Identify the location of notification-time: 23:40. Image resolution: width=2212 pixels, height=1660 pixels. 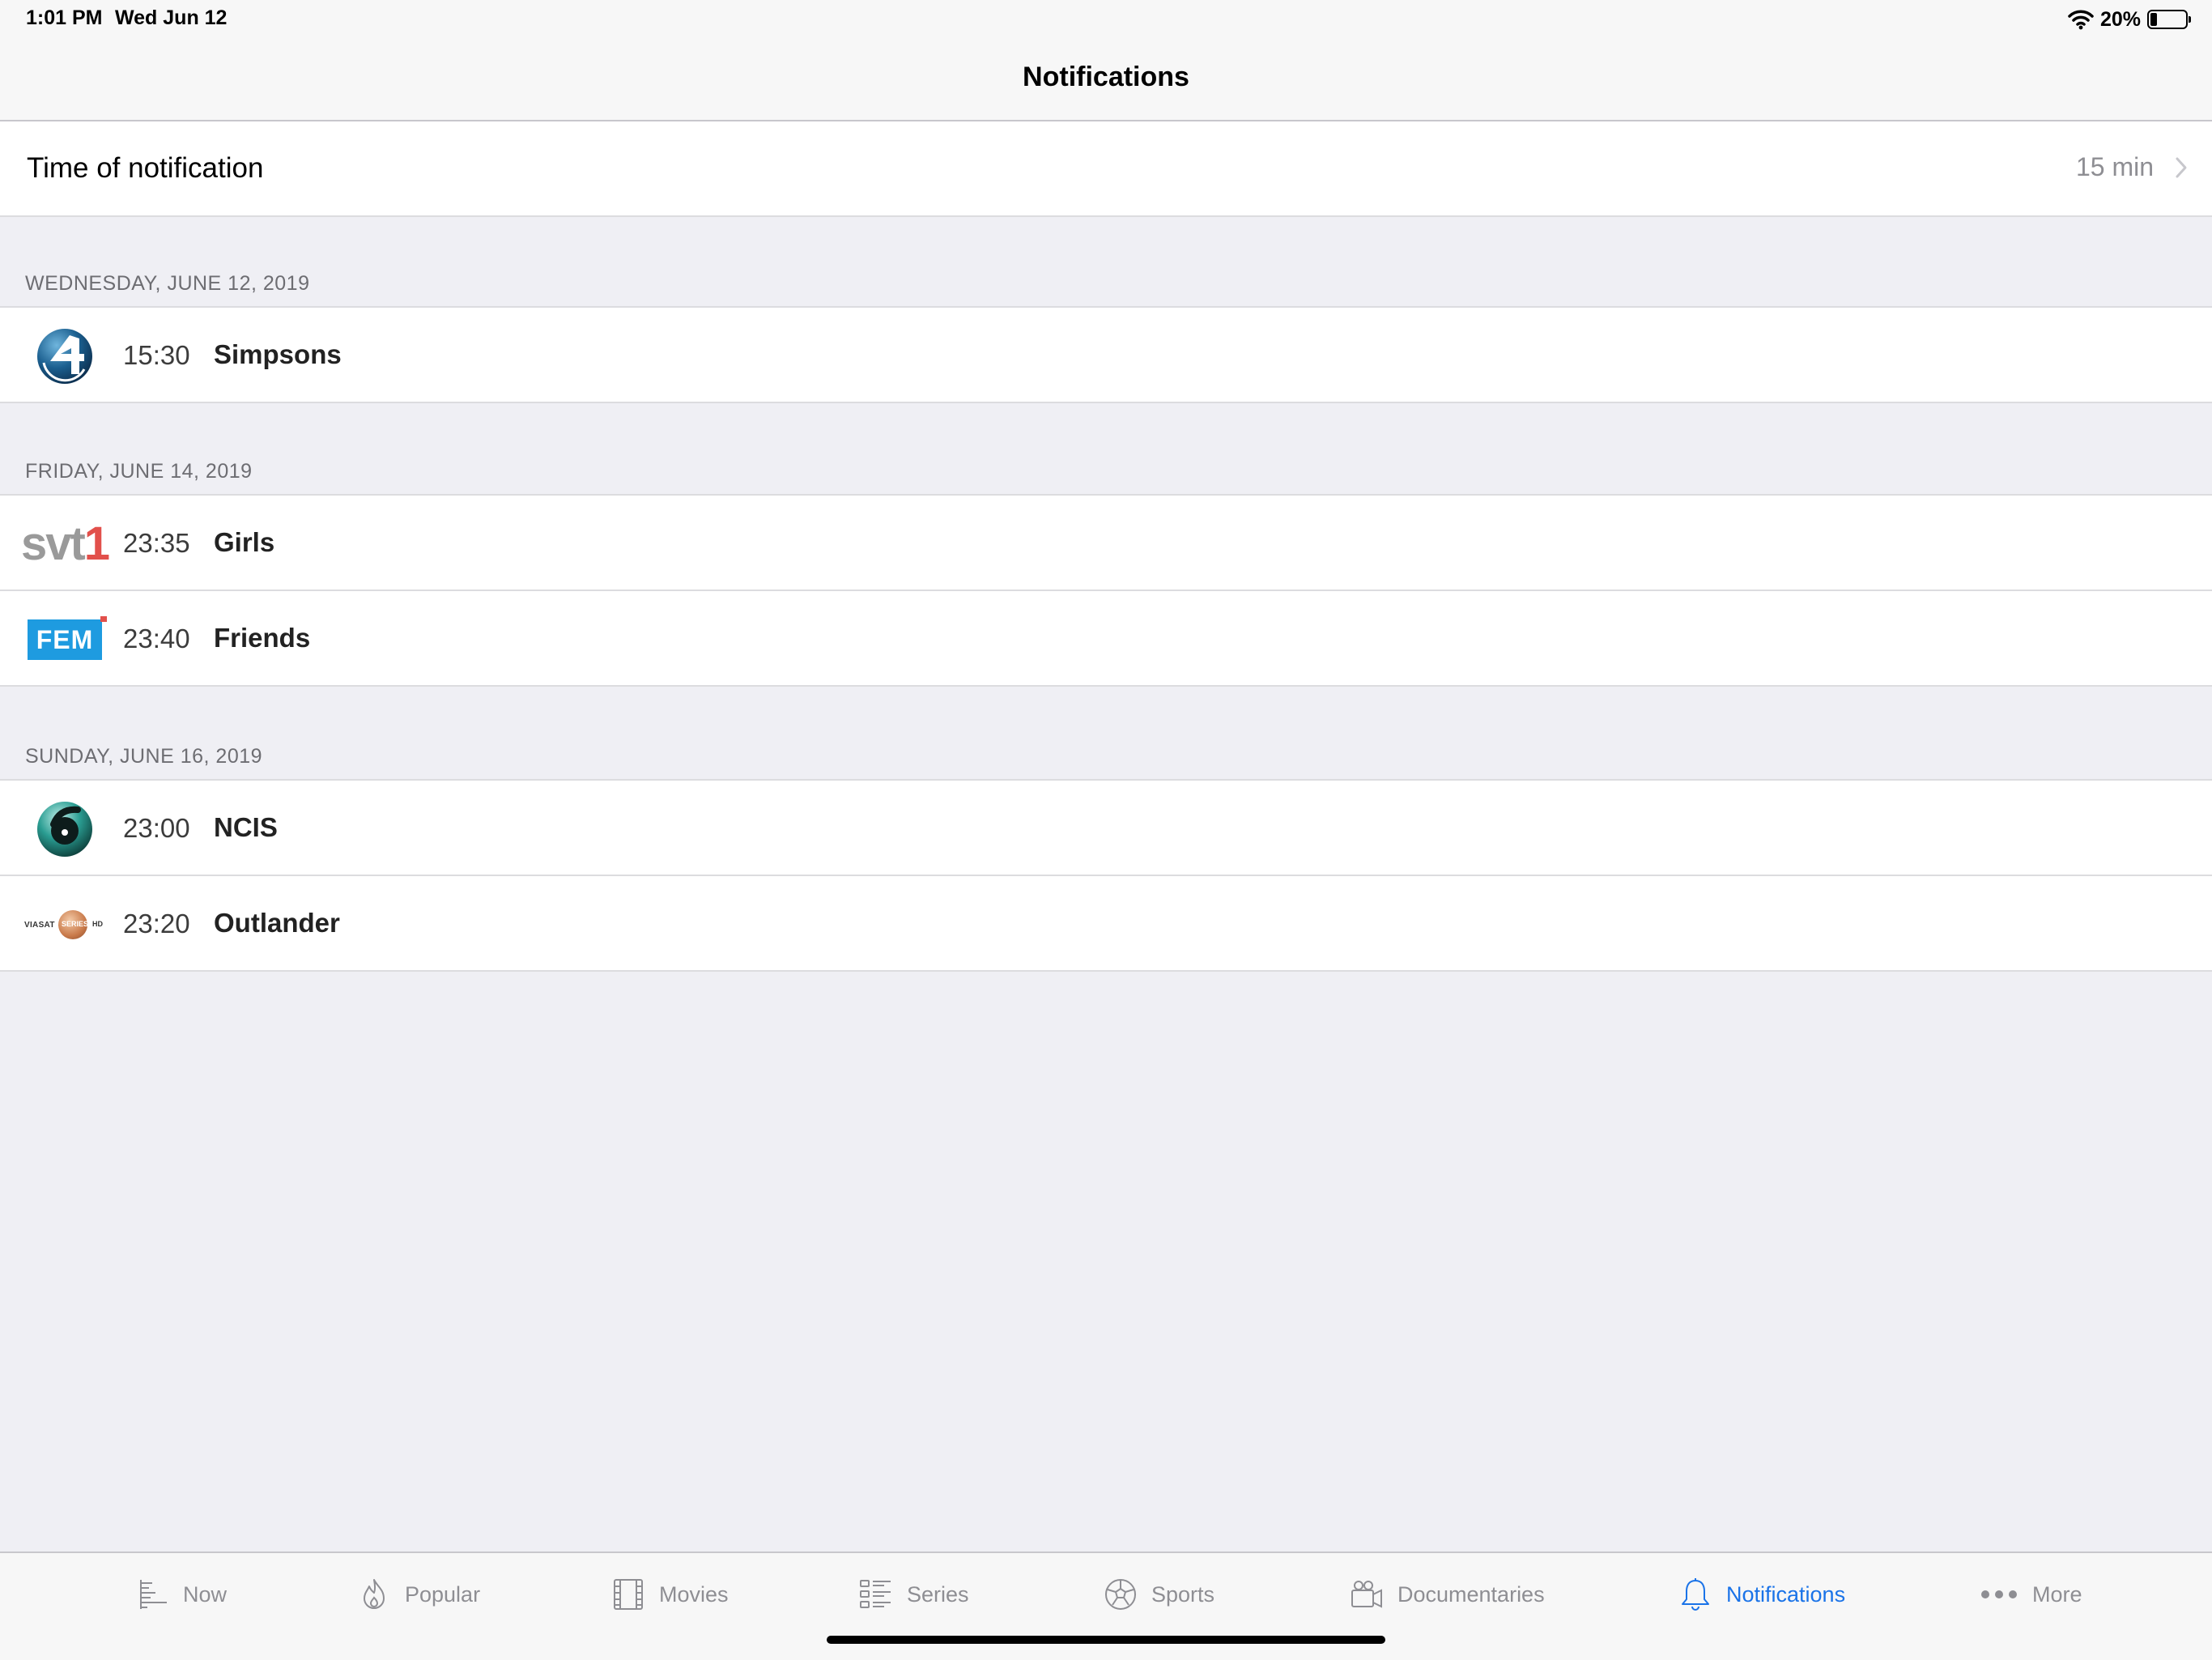
(157, 638).